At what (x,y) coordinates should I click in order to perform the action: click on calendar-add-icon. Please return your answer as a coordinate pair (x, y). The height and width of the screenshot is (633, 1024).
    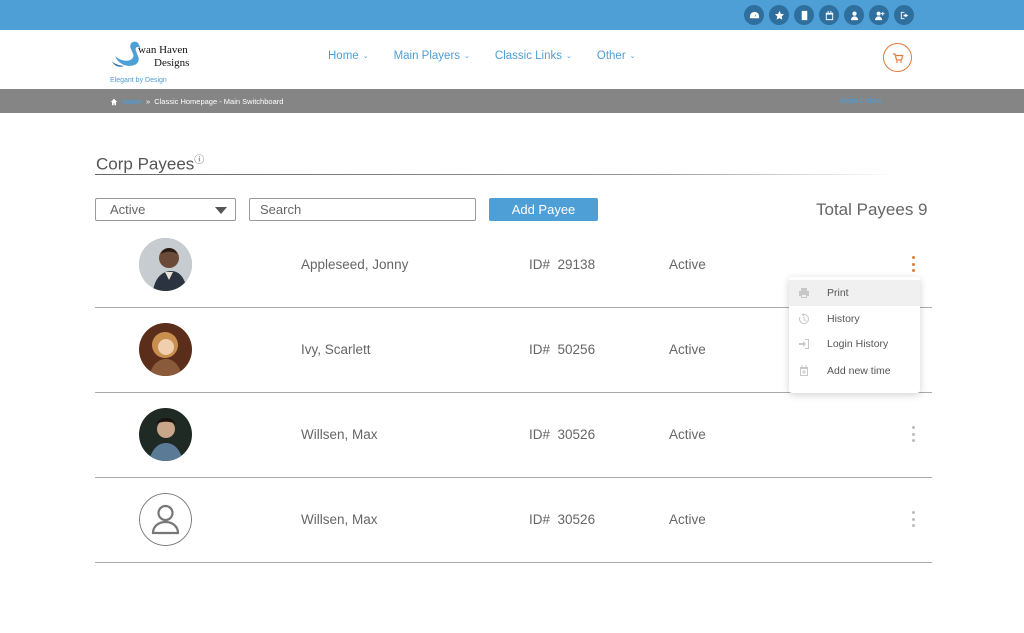
    Looking at the image, I should click on (804, 371).